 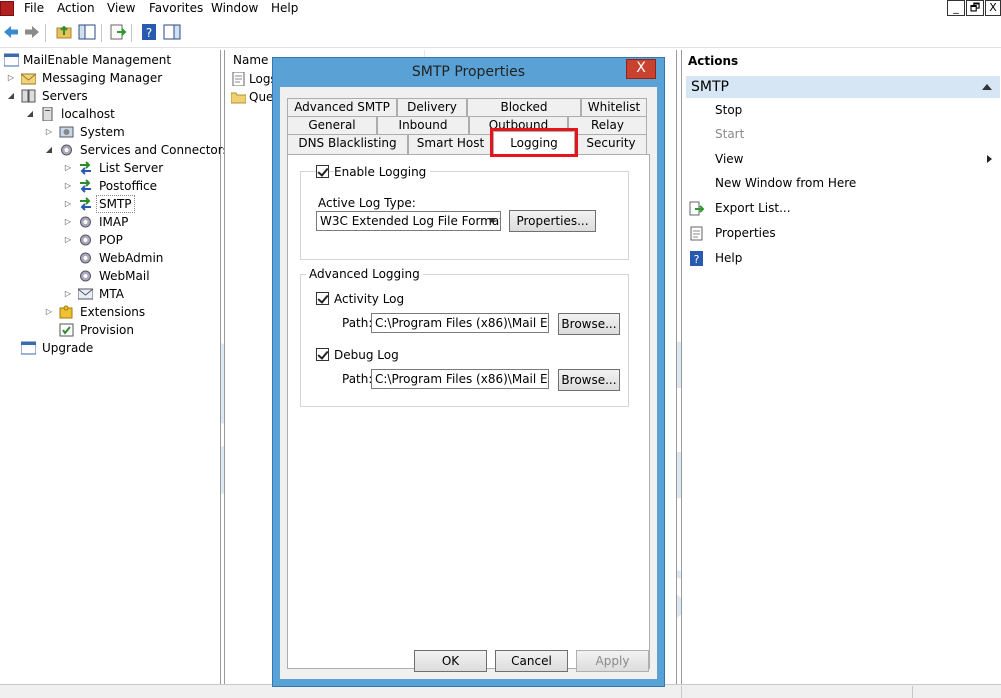 I want to click on action-label: Properties, so click(x=745, y=233).